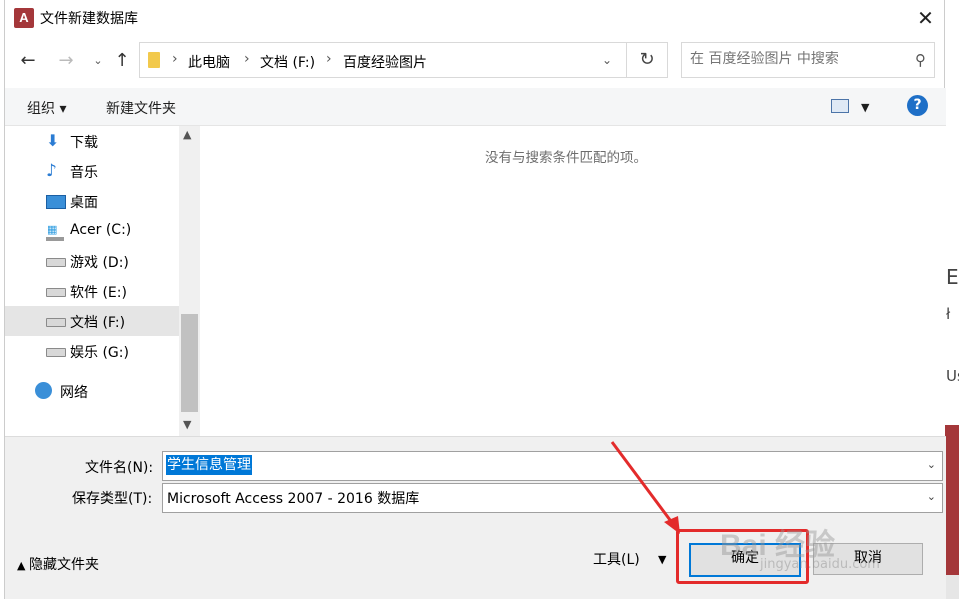 The height and width of the screenshot is (599, 959). I want to click on breadcrumb-folder: 百度经验图片, so click(385, 62).